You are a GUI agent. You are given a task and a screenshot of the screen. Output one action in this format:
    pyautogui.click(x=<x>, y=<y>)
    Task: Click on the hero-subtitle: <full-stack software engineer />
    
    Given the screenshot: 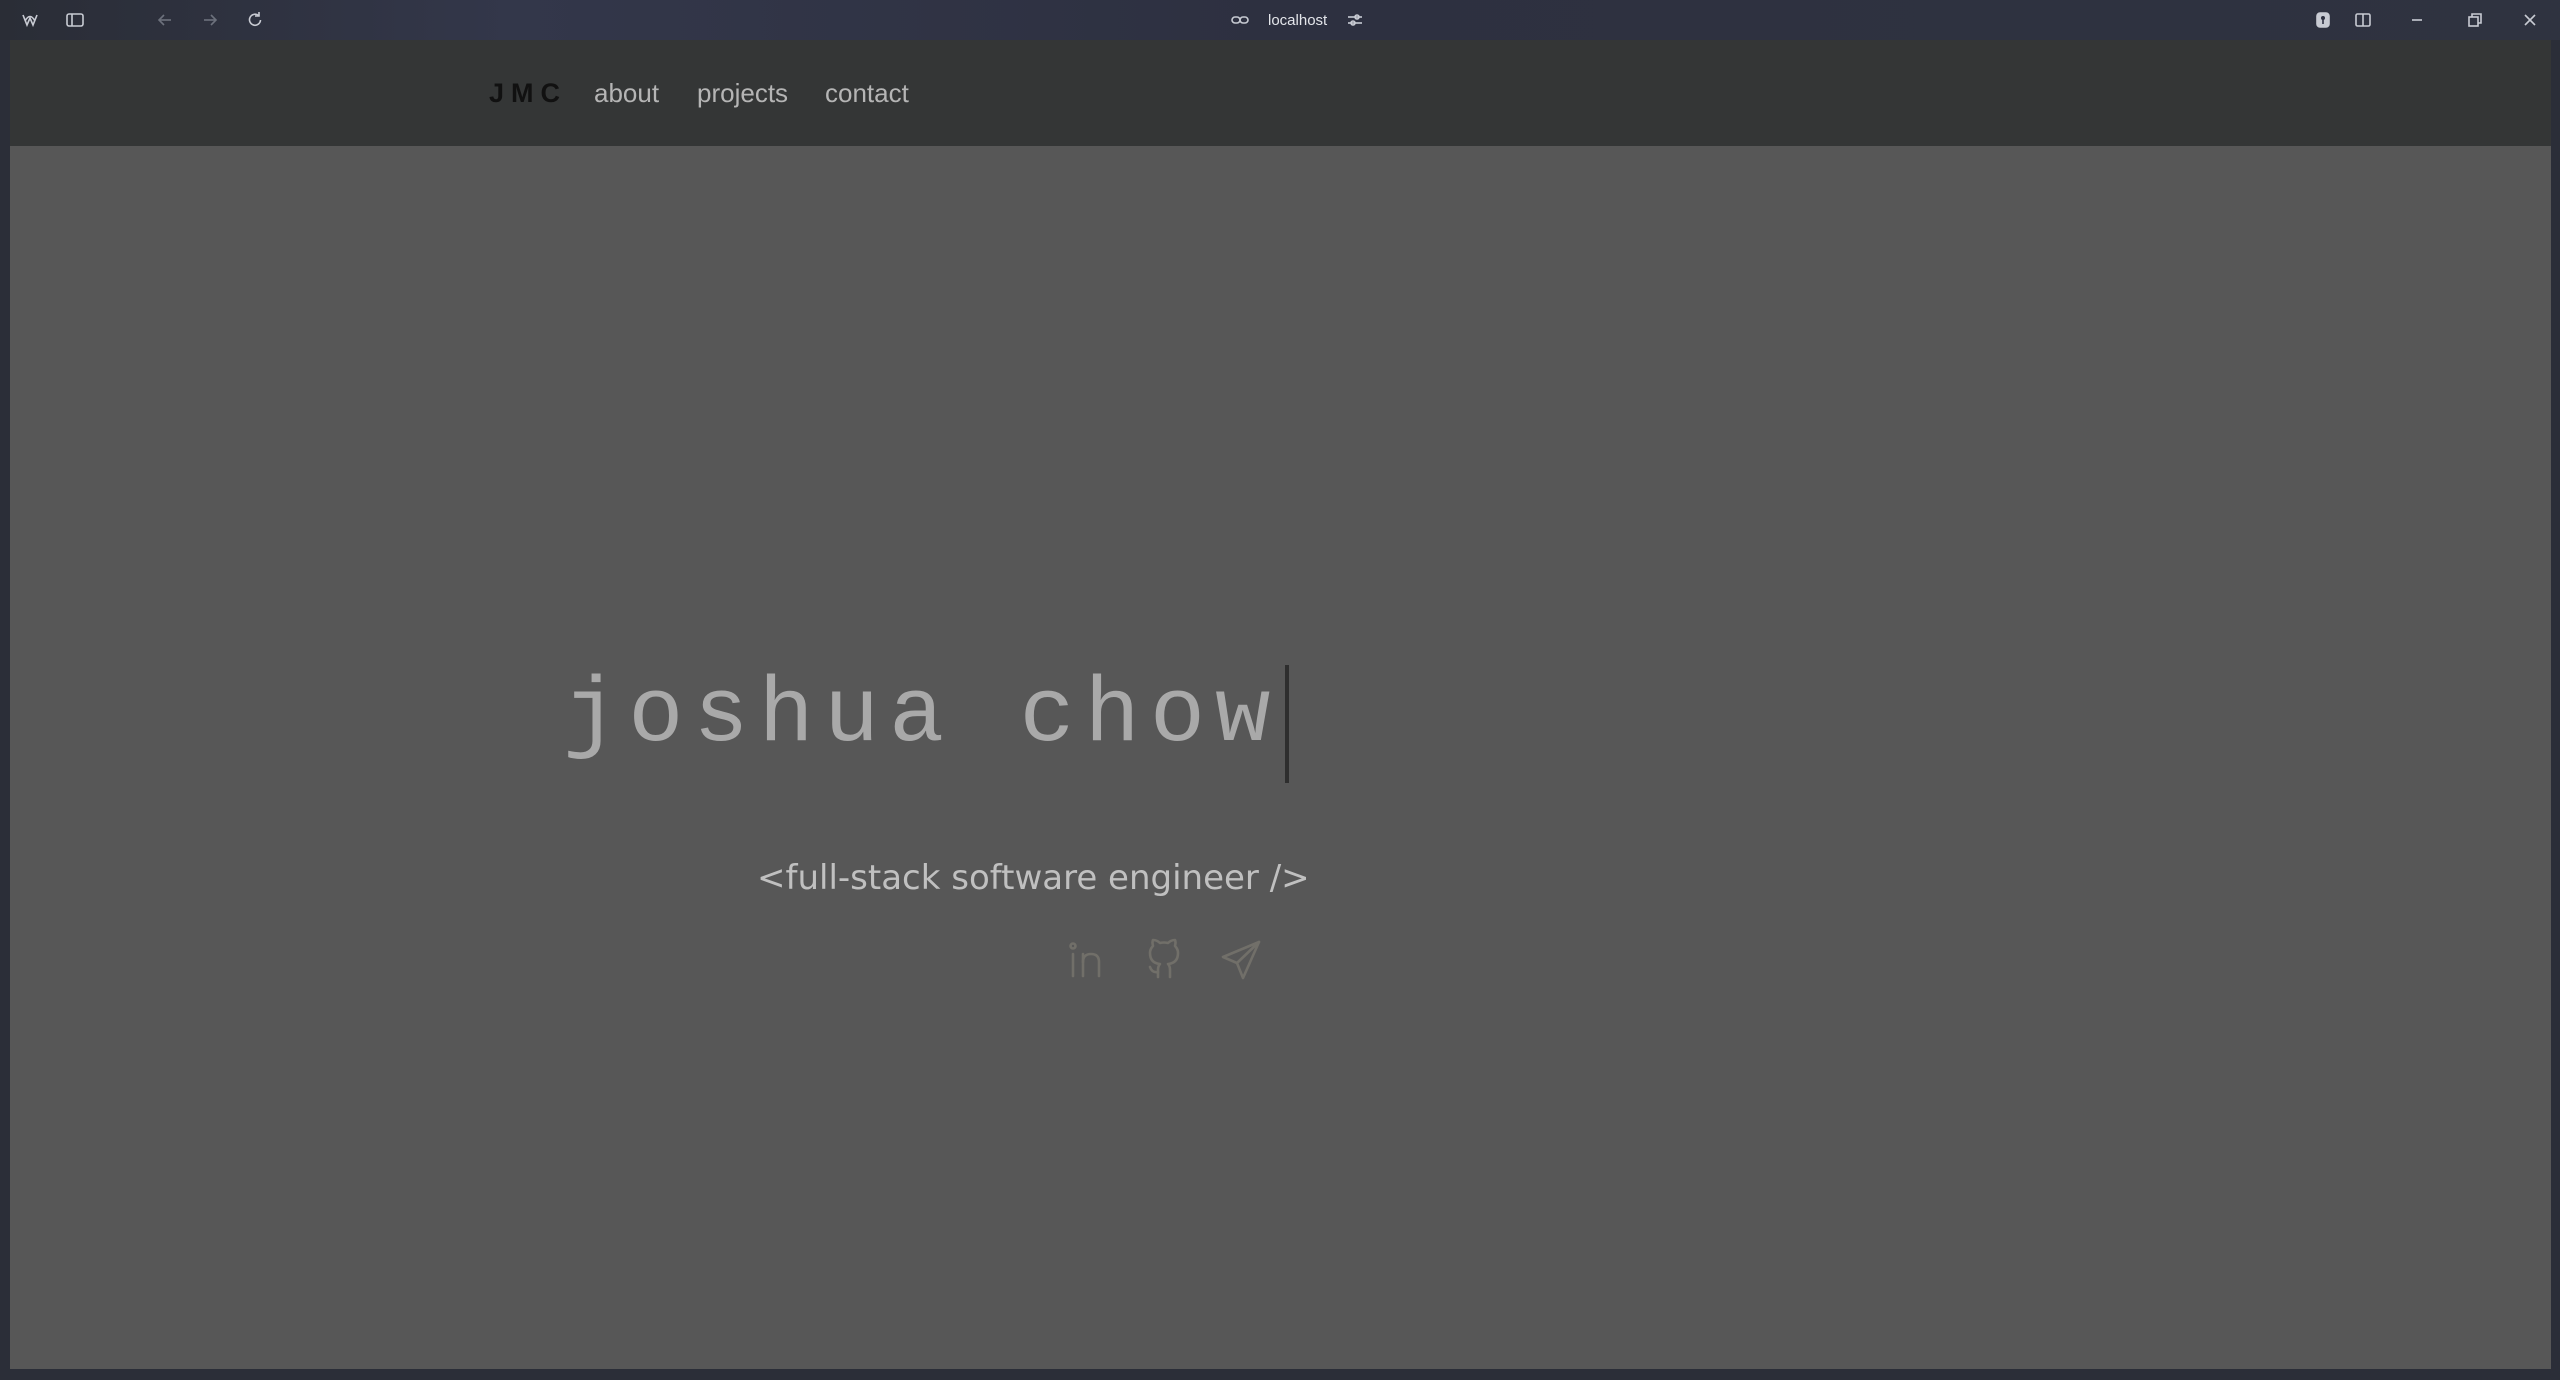 What is the action you would take?
    pyautogui.click(x=1033, y=878)
    